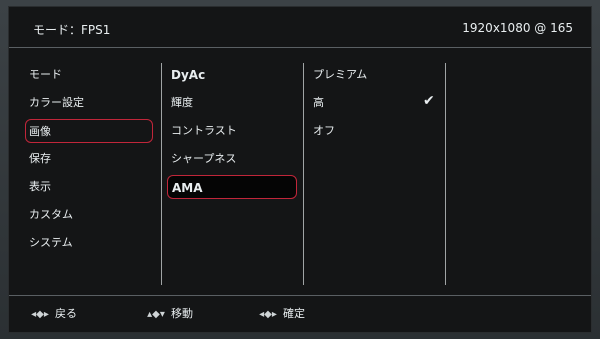 This screenshot has width=600, height=339. I want to click on main-menu-item-custom: カスタム, so click(51, 215).